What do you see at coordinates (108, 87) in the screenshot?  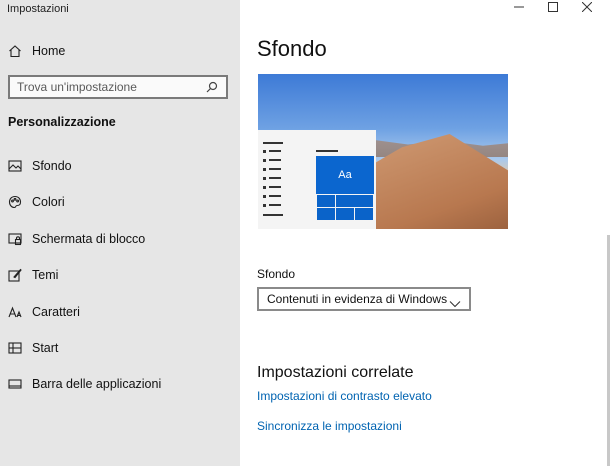 I see `search-input` at bounding box center [108, 87].